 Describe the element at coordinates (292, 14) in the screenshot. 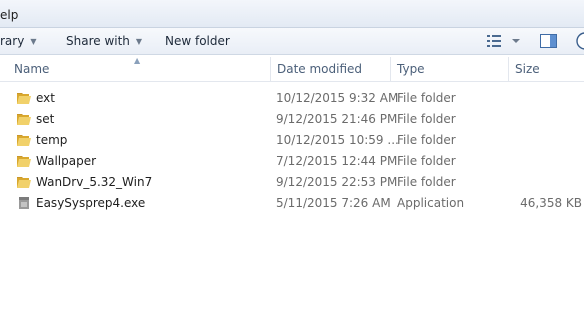

I see `menu-bar: elp` at that location.